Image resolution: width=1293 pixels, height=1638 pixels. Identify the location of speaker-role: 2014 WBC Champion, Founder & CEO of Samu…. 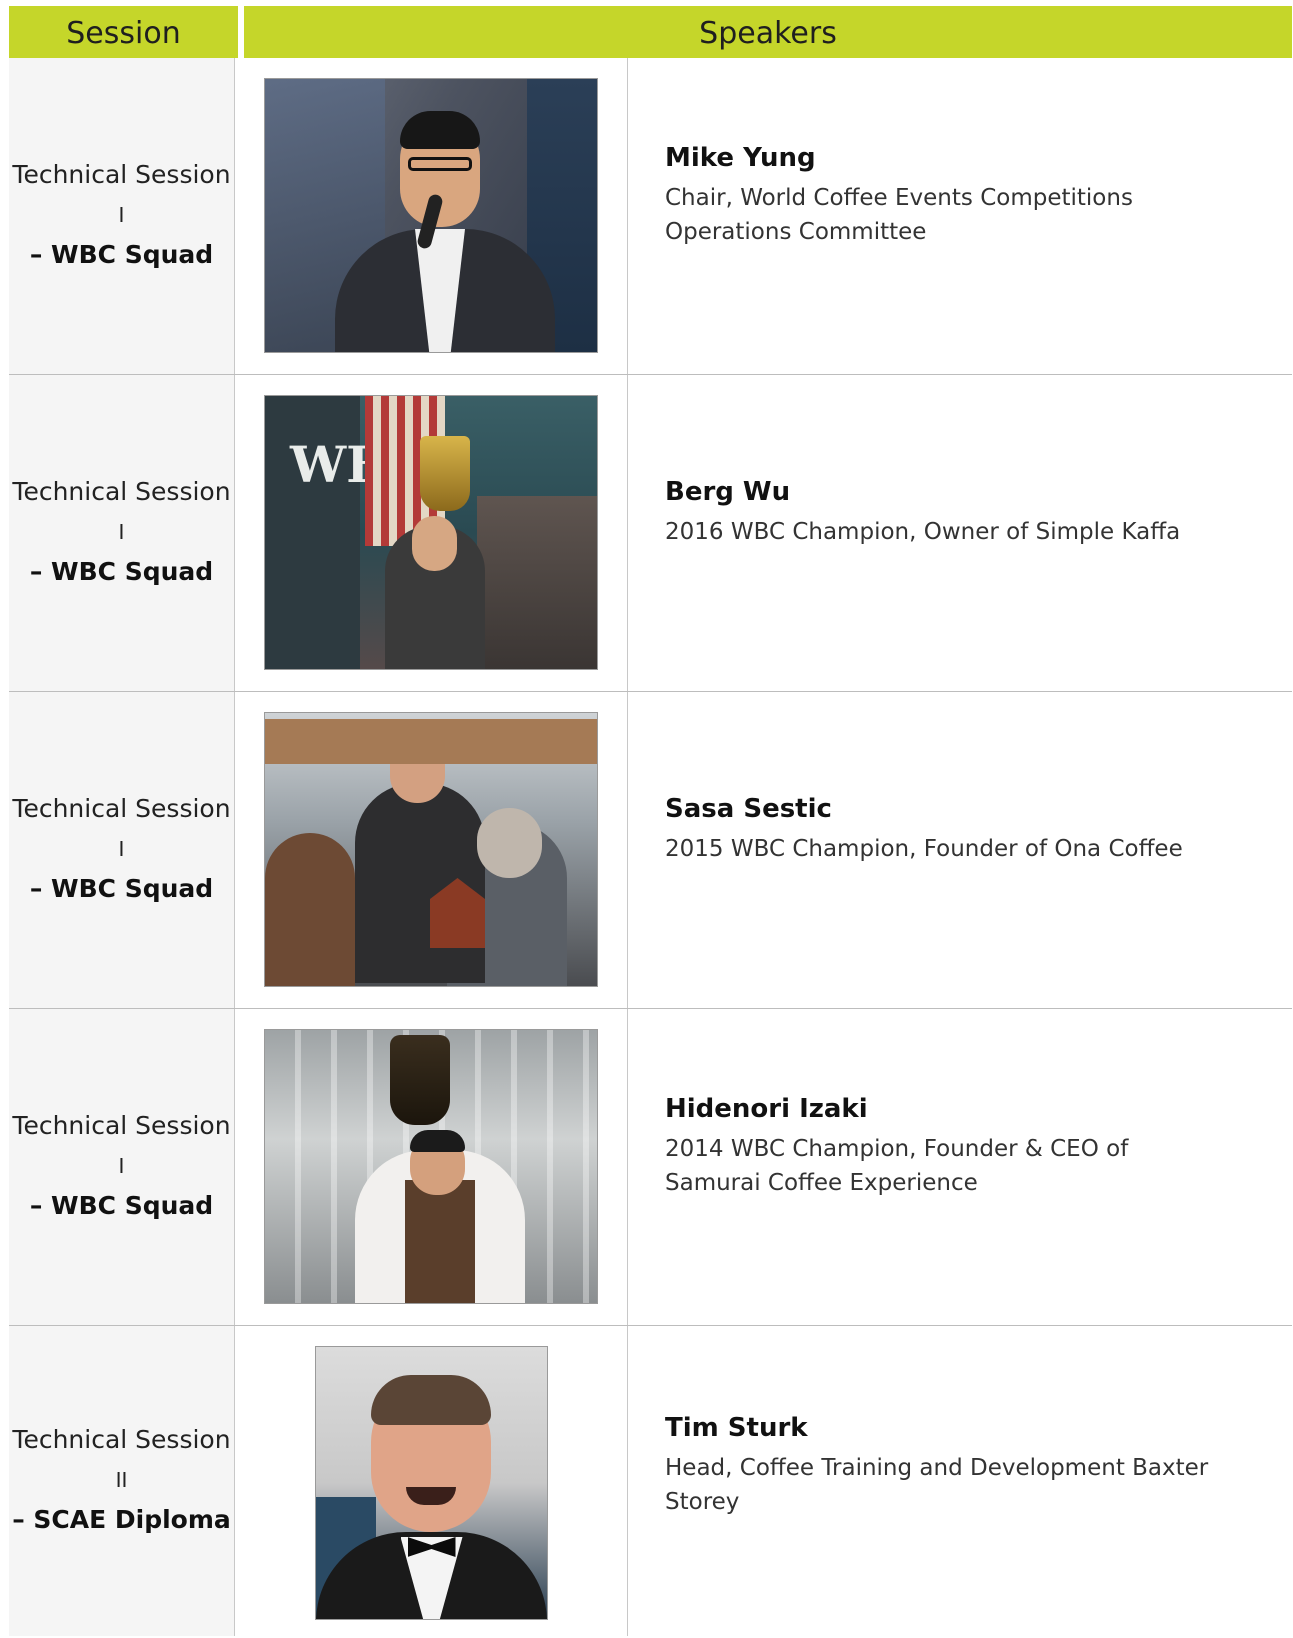
(897, 1166).